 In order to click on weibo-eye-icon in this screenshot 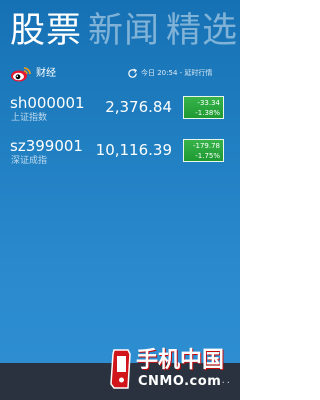, I will do `click(21, 74)`.